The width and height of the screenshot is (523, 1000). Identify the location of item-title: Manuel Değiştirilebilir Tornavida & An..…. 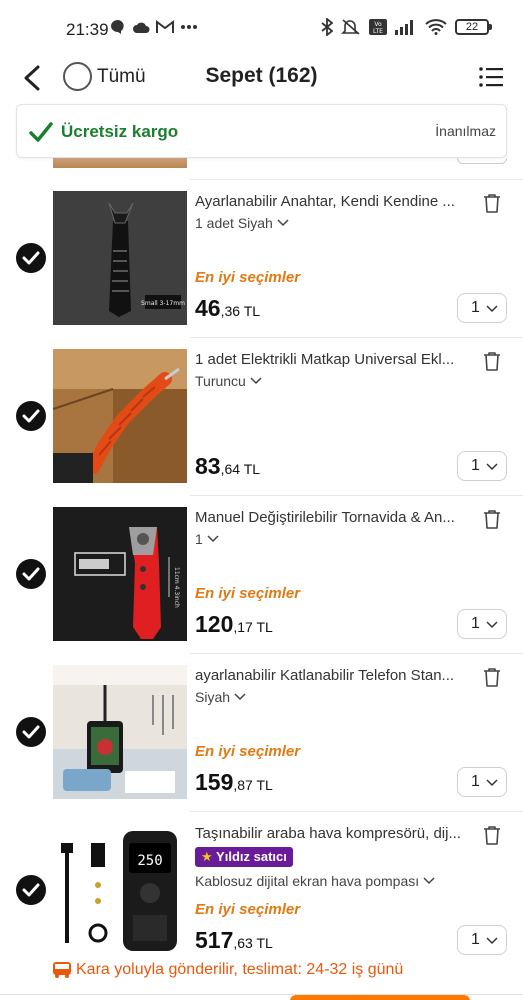
(332, 517).